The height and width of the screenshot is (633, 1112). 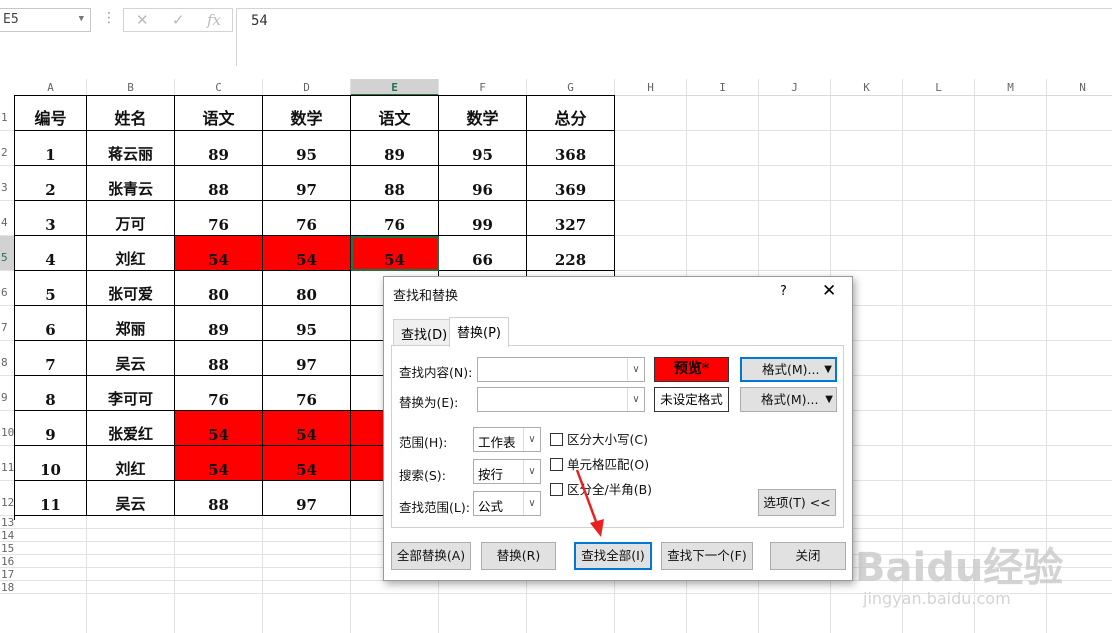 What do you see at coordinates (131, 218) in the screenshot?
I see `table-cell: 万可` at bounding box center [131, 218].